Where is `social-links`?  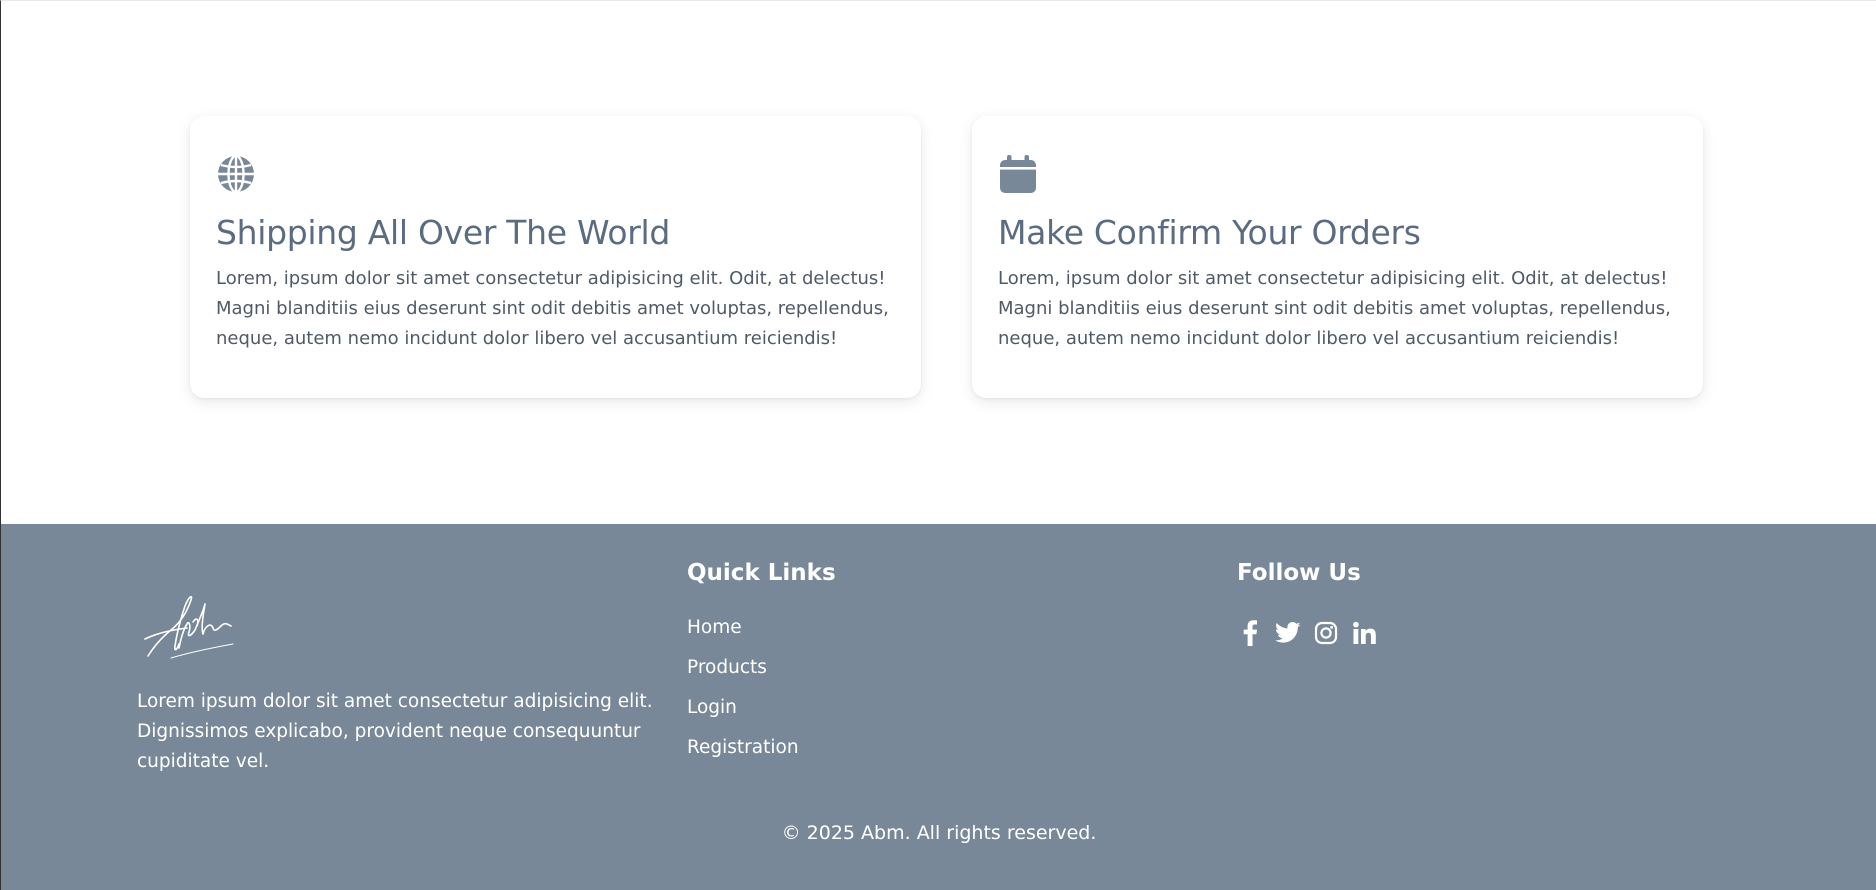
social-links is located at coordinates (1307, 633).